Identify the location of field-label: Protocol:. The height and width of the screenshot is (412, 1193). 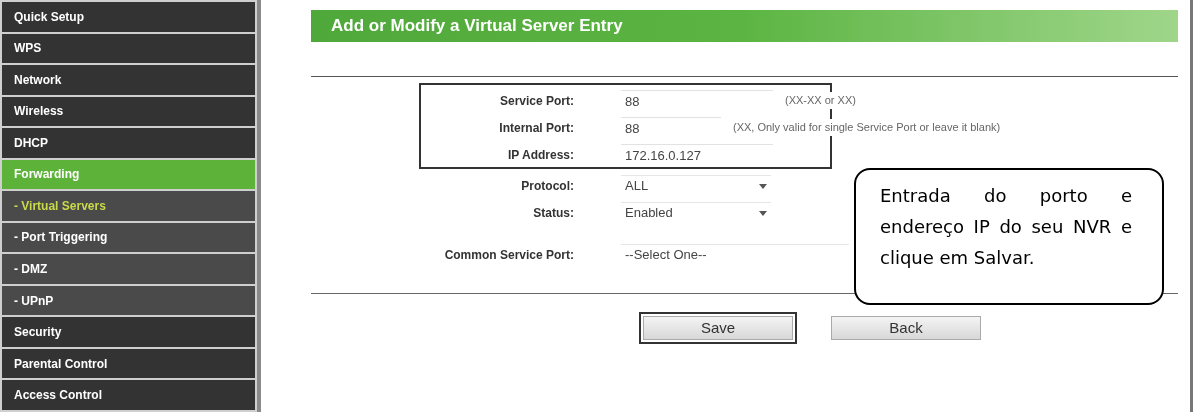
(547, 186).